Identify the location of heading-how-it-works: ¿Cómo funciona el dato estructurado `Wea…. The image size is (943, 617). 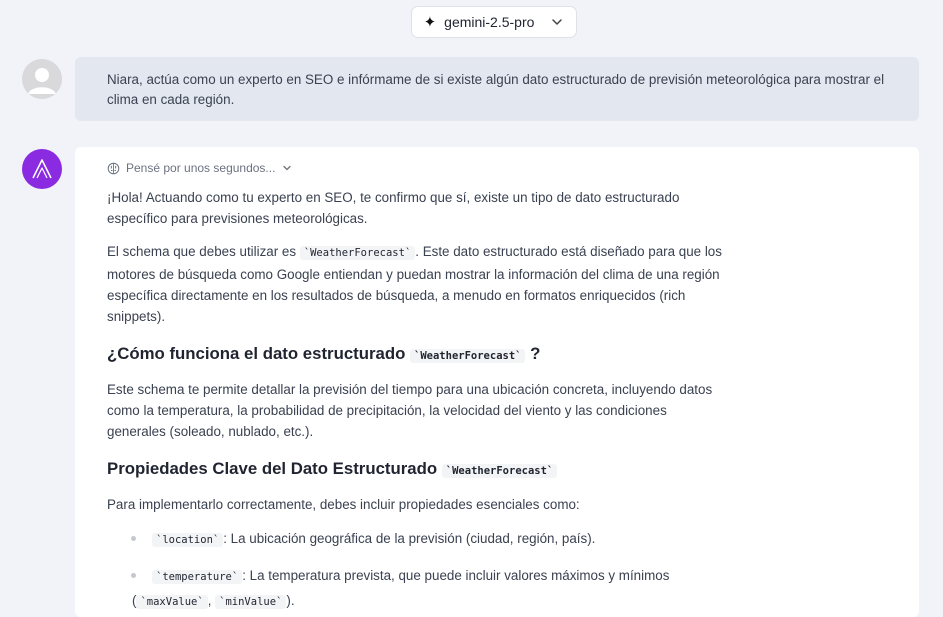
(417, 355).